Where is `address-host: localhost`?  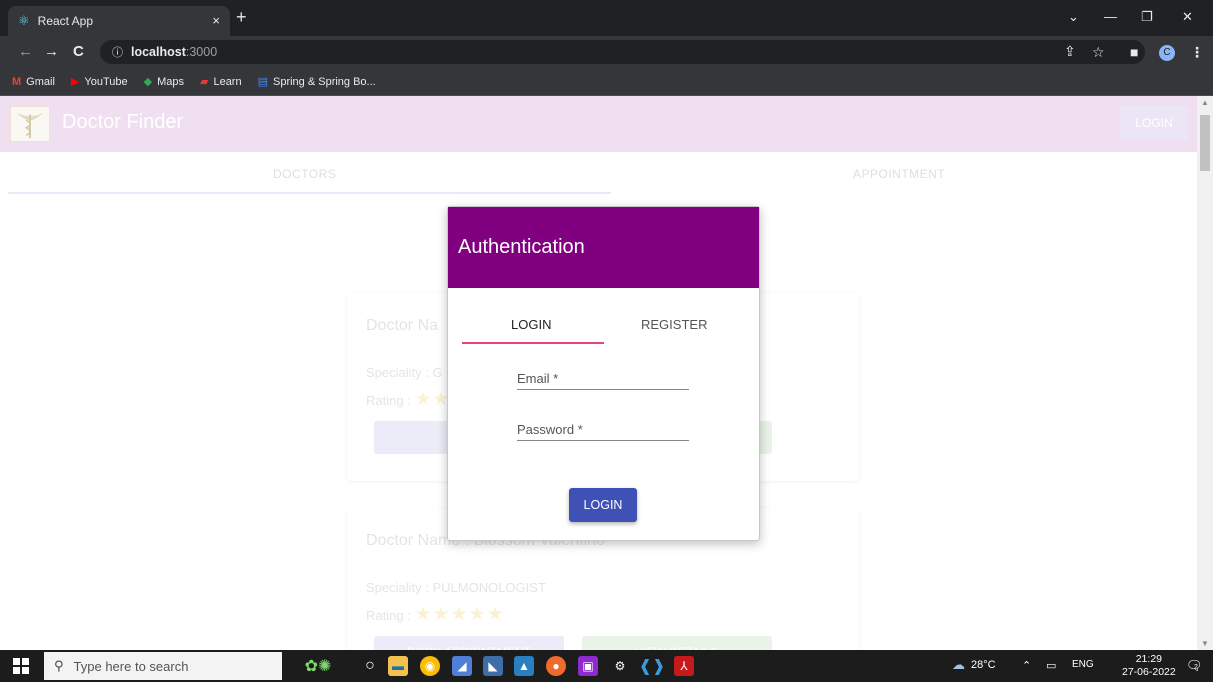 address-host: localhost is located at coordinates (158, 52).